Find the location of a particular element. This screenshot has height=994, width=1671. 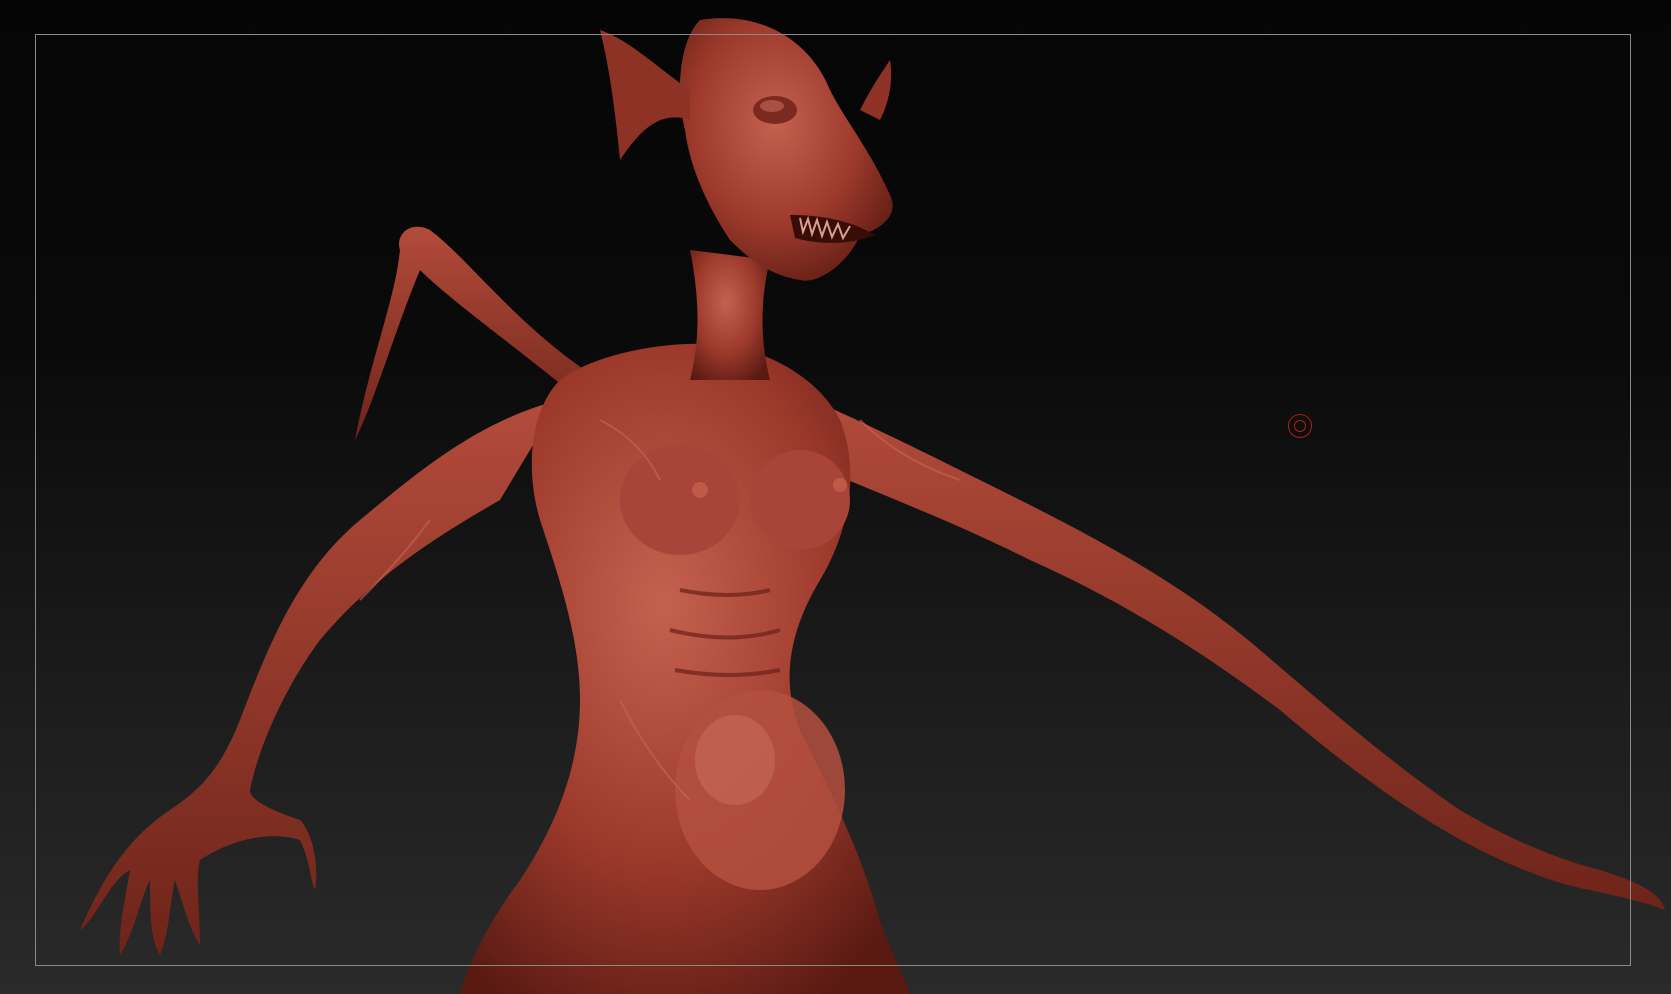

left-nipple is located at coordinates (700, 490).